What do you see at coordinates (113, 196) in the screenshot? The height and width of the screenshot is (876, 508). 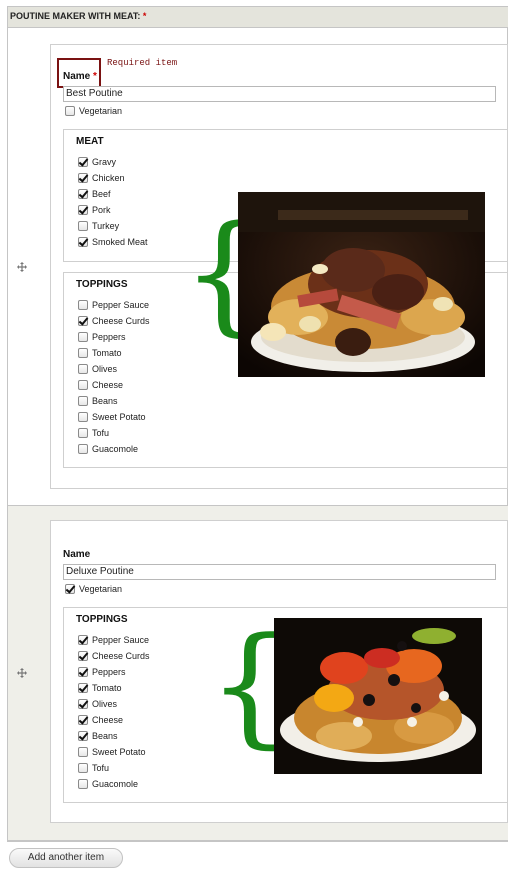 I see `option-checkbox: Beef` at bounding box center [113, 196].